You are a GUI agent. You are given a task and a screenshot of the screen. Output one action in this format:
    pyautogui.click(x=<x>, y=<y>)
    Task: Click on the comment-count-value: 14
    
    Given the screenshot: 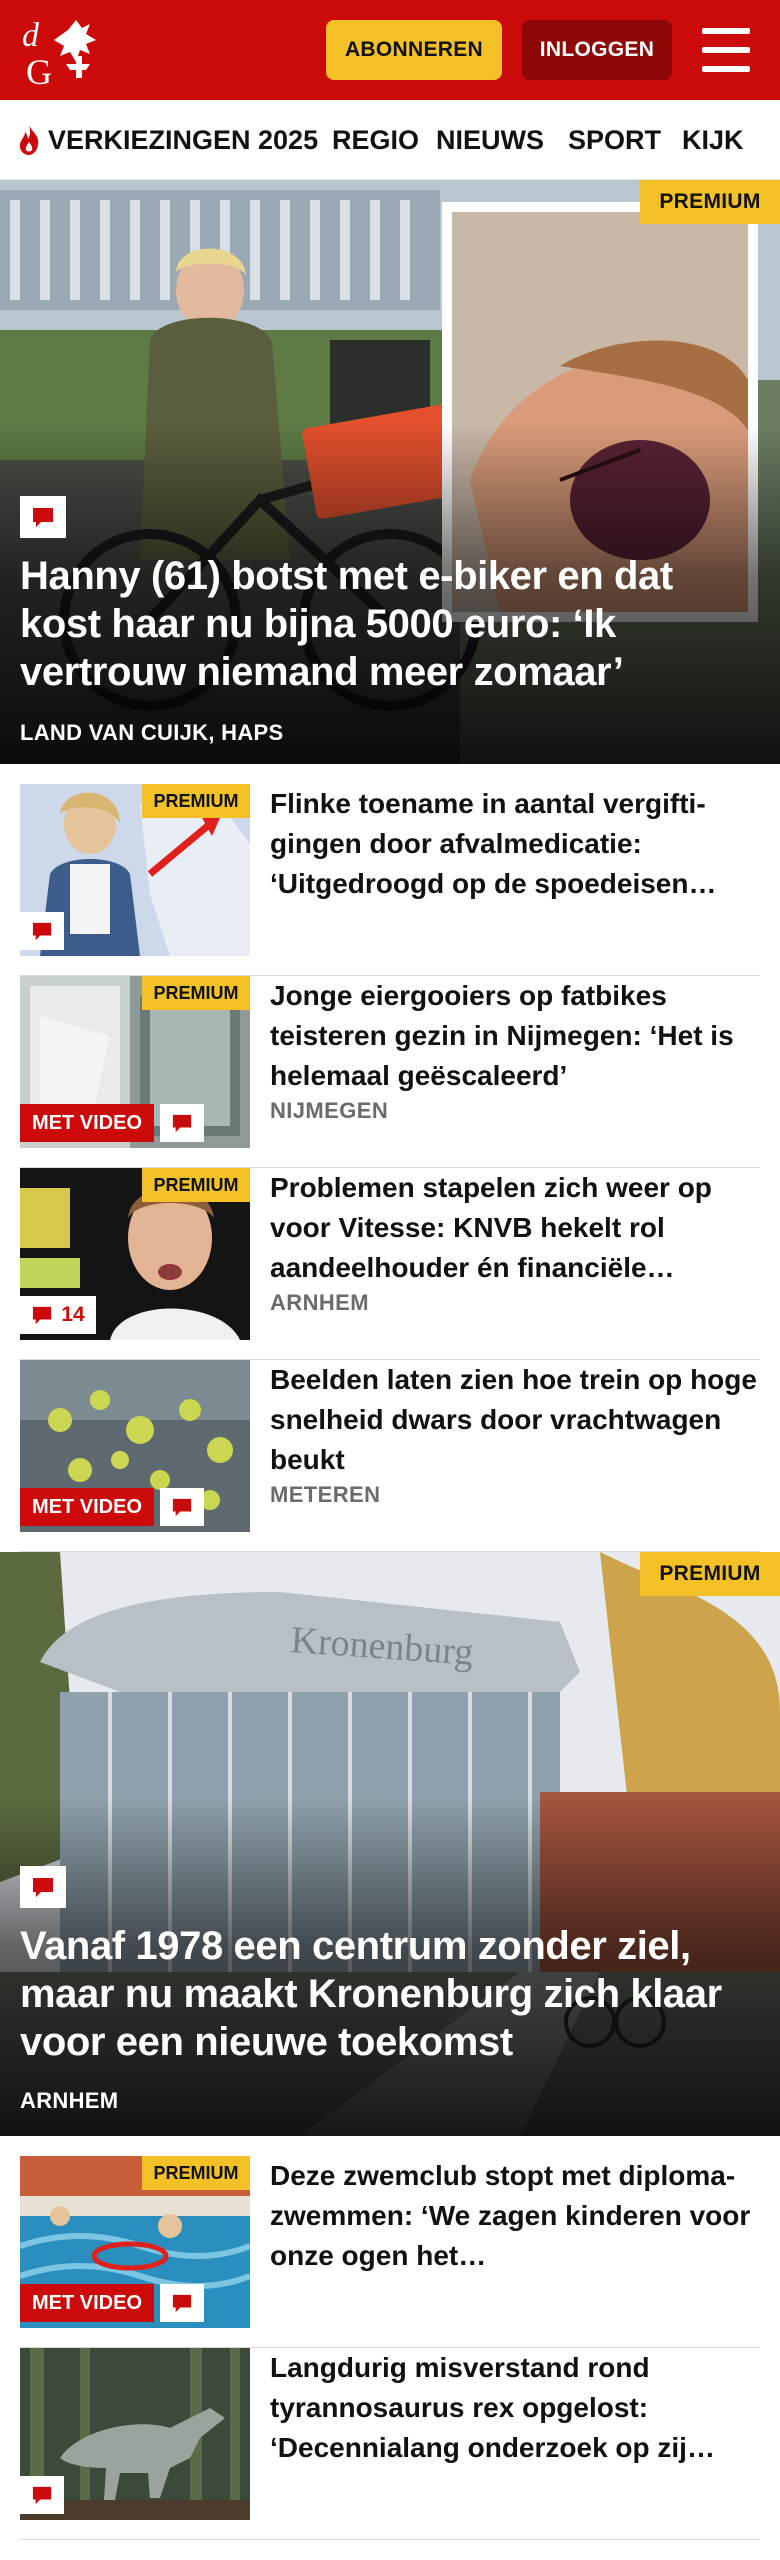 What is the action you would take?
    pyautogui.click(x=73, y=1314)
    